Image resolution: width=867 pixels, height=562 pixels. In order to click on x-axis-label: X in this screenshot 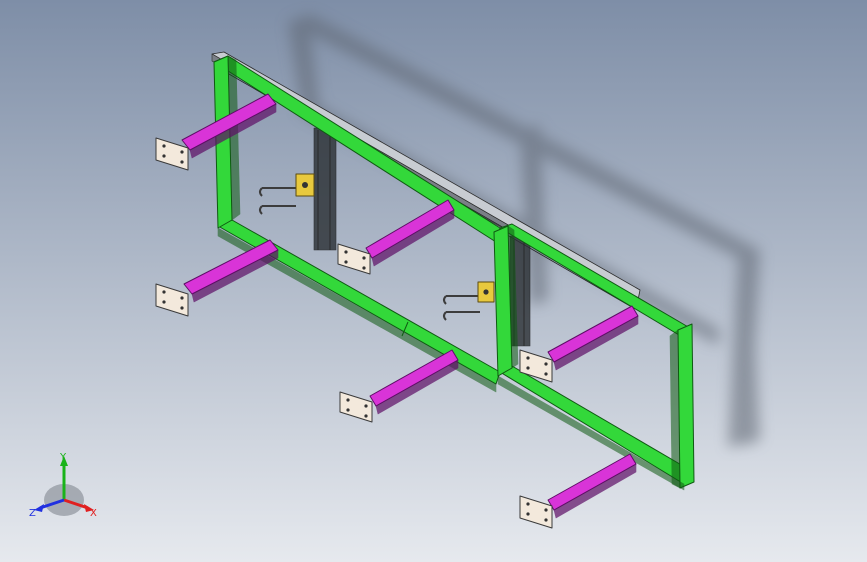, I will do `click(93, 513)`.